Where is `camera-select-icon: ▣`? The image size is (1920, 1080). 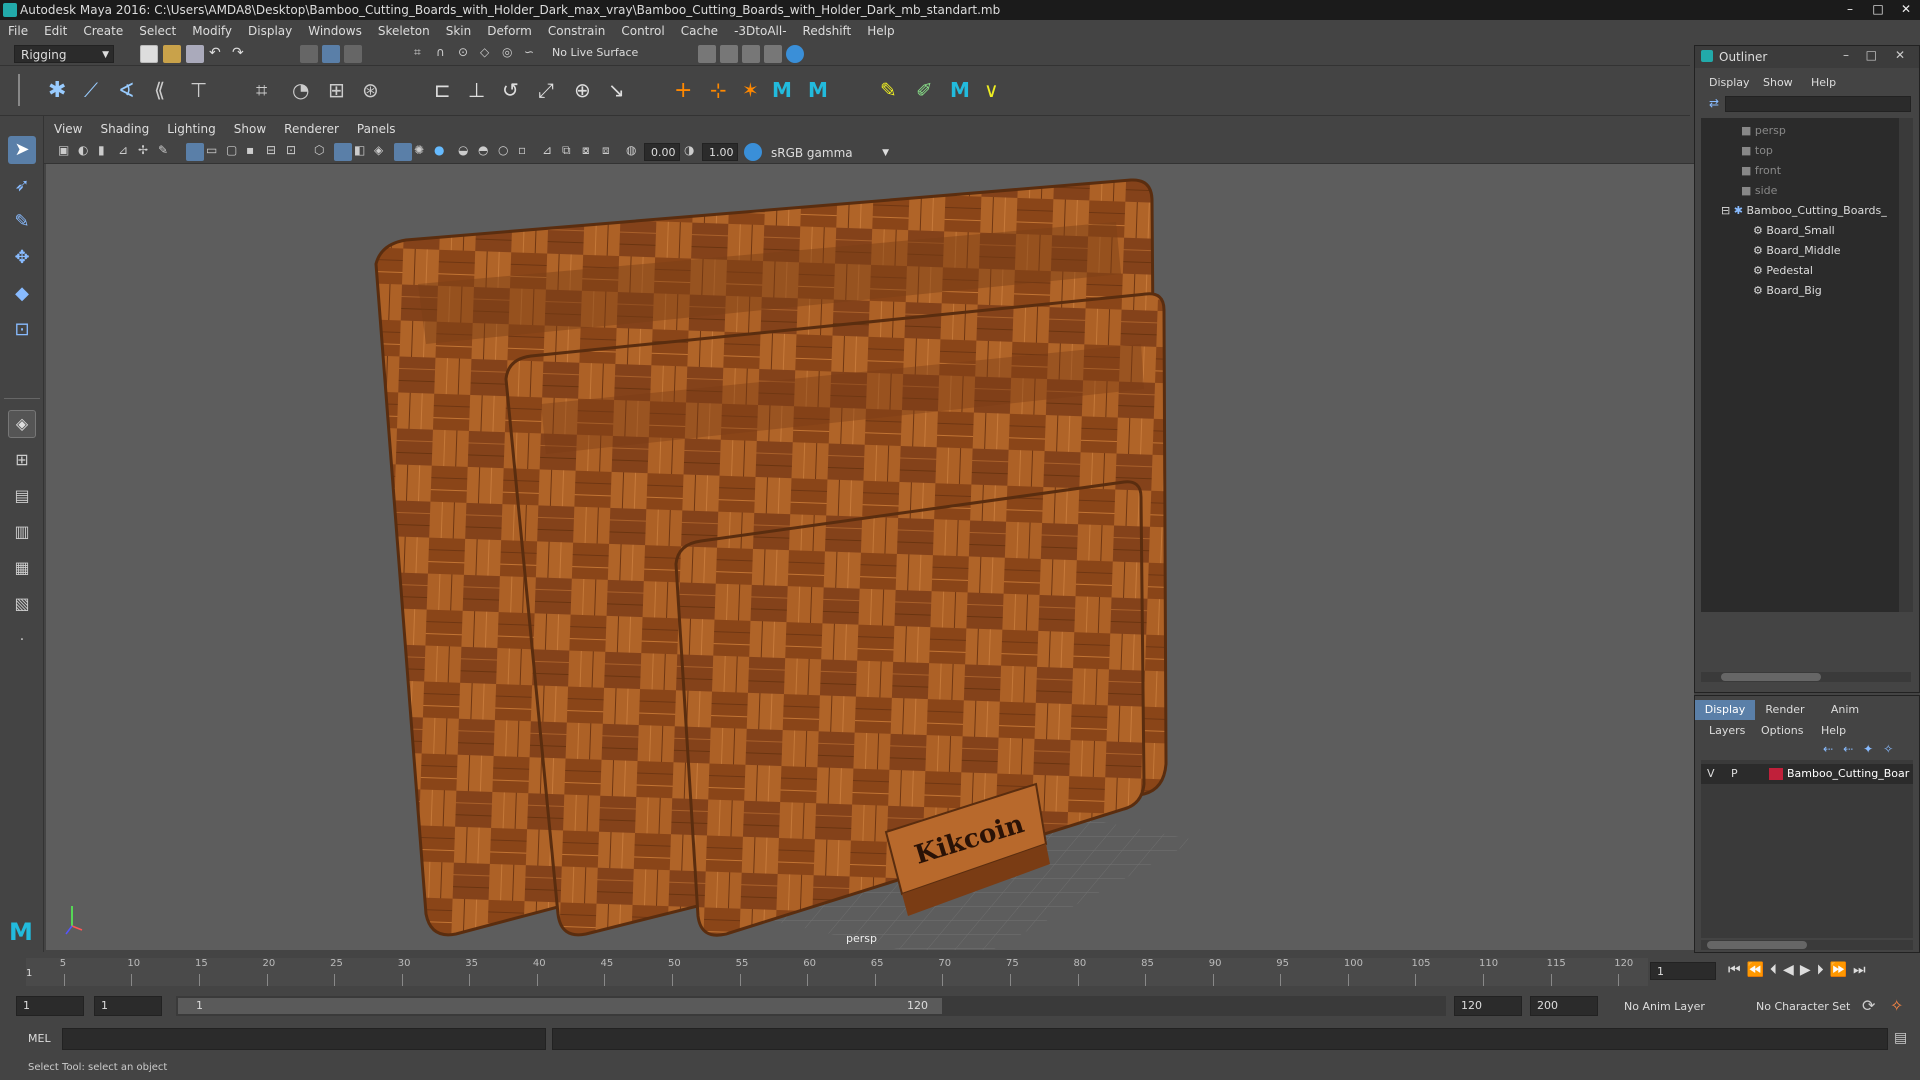 camera-select-icon: ▣ is located at coordinates (67, 152).